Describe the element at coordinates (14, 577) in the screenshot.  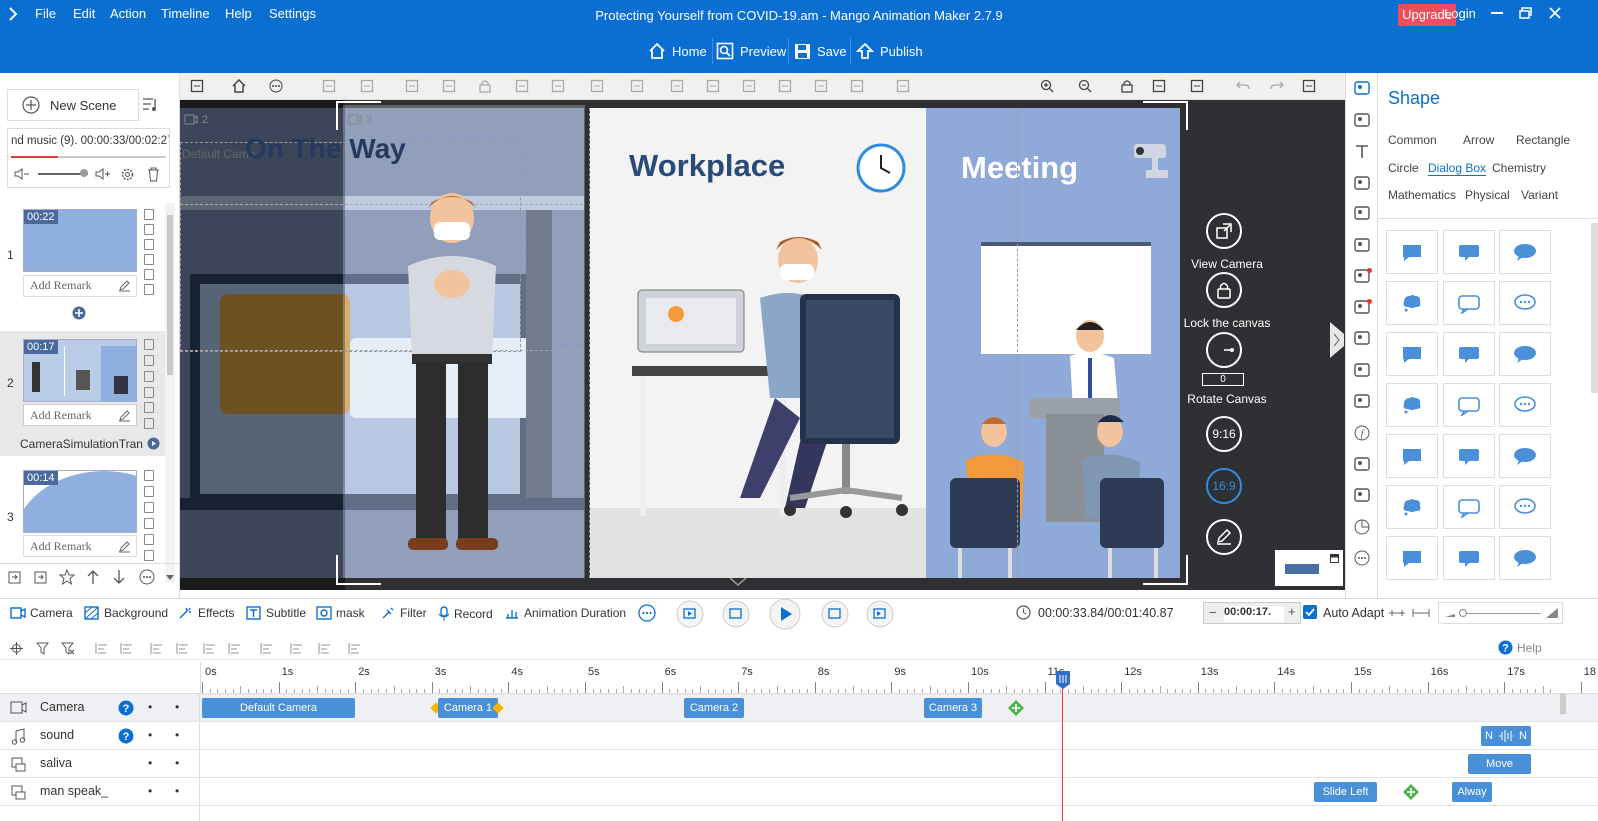
I see `insert-icon` at that location.